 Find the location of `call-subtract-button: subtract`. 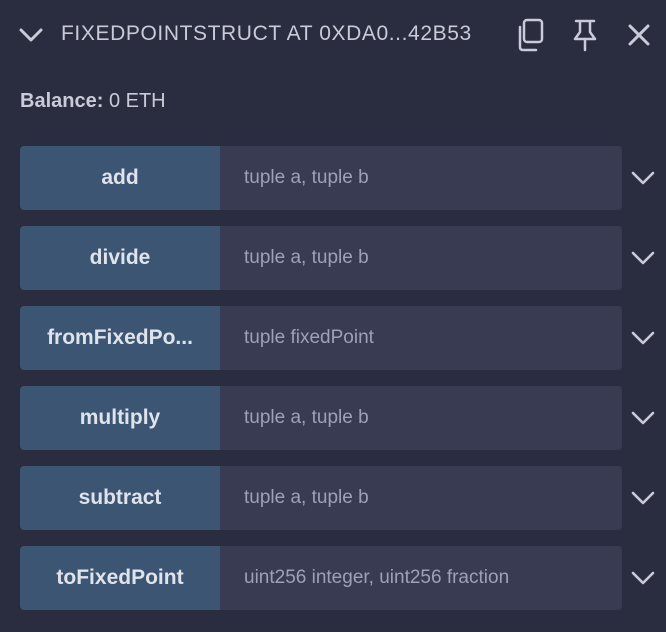

call-subtract-button: subtract is located at coordinates (120, 498).